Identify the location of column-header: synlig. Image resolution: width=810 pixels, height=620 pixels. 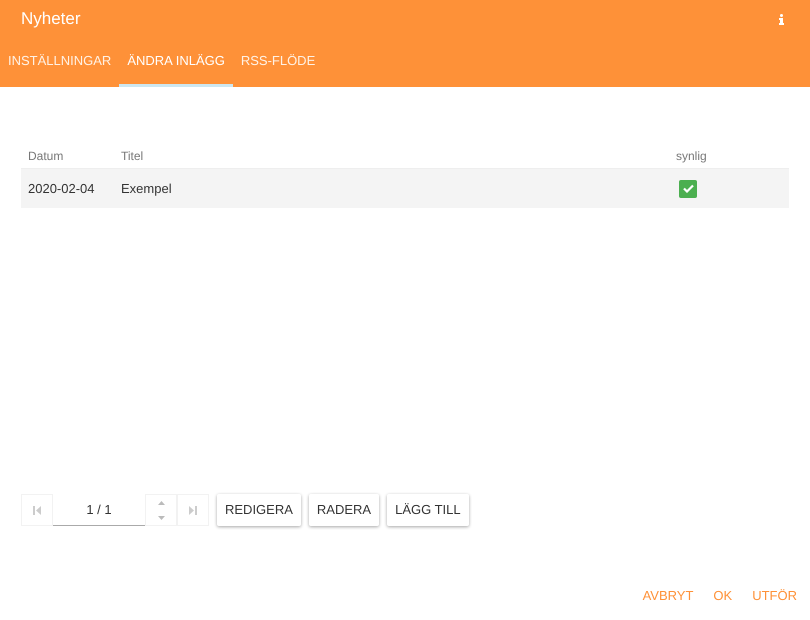
(692, 156).